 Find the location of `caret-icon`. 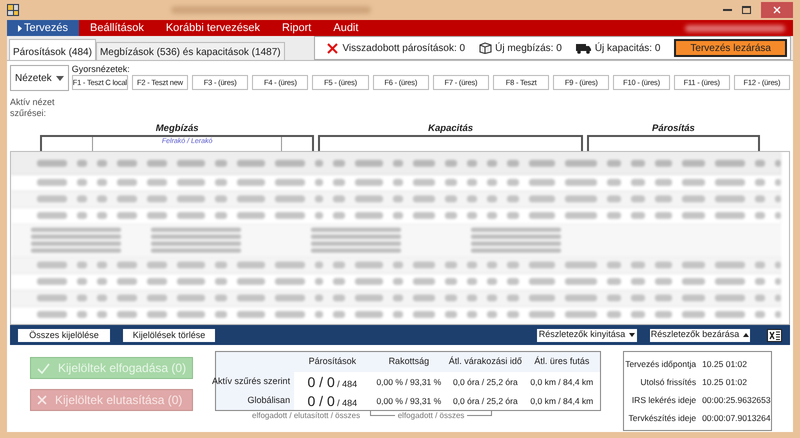

caret-icon is located at coordinates (60, 78).